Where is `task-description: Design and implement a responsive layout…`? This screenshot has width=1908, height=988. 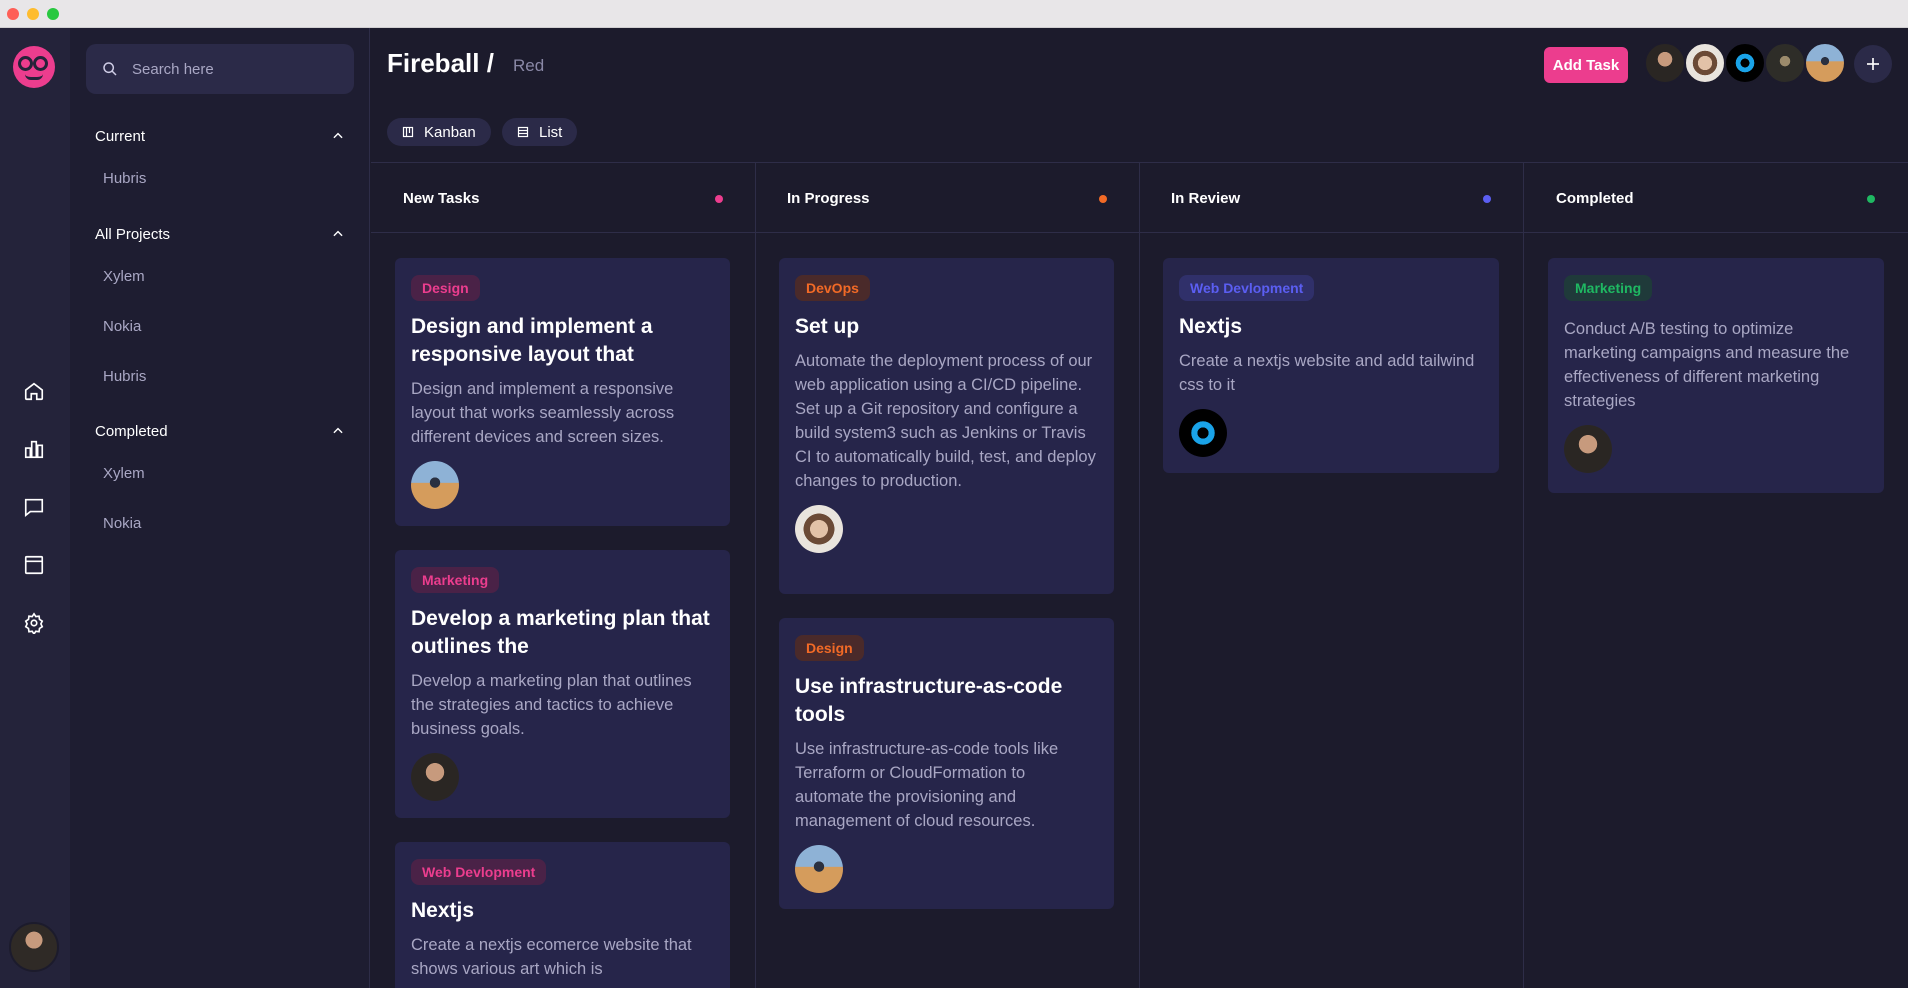
task-description: Design and implement a responsive layout… is located at coordinates (543, 413).